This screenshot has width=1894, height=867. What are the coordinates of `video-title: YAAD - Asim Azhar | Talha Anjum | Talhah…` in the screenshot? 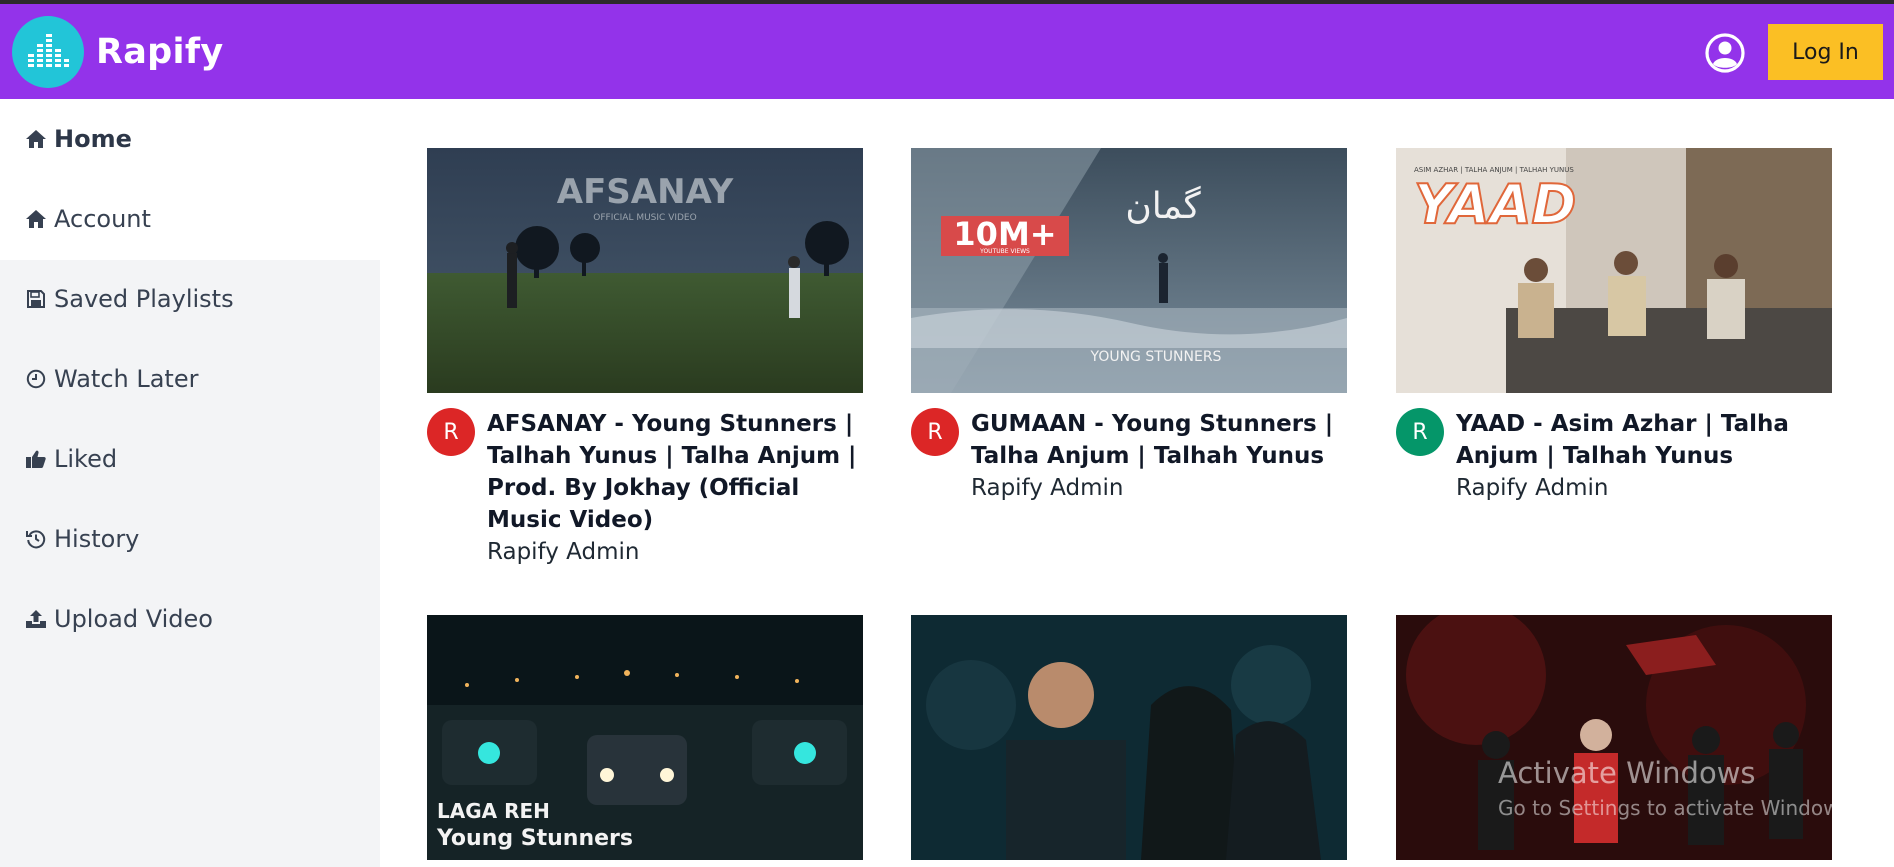 It's located at (1641, 440).